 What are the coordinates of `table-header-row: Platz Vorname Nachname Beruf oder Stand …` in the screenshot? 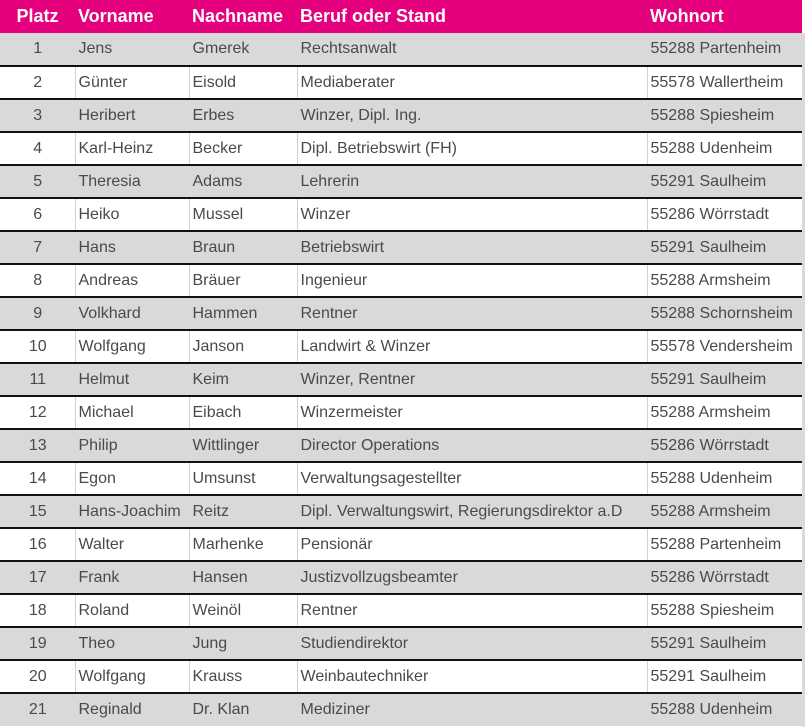 It's located at (401, 16).